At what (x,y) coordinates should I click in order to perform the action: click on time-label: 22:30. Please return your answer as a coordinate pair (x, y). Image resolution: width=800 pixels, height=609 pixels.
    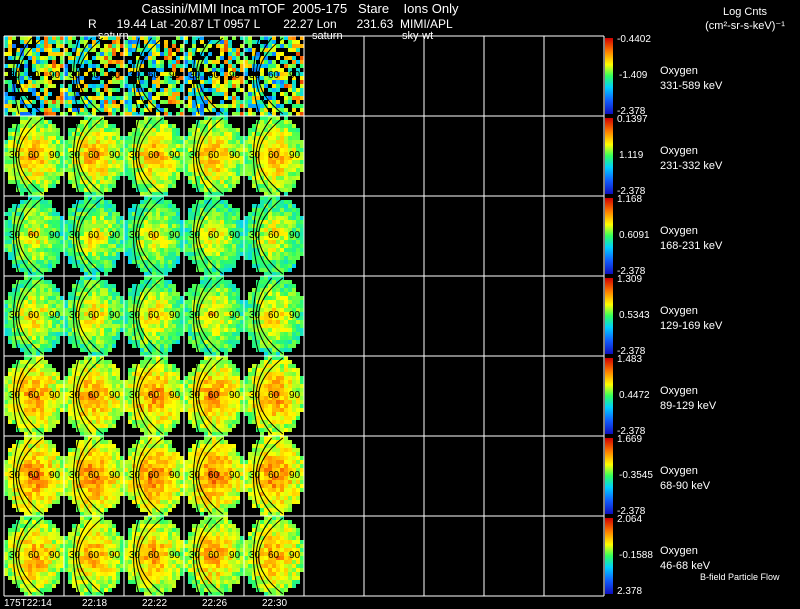
    Looking at the image, I should click on (275, 603).